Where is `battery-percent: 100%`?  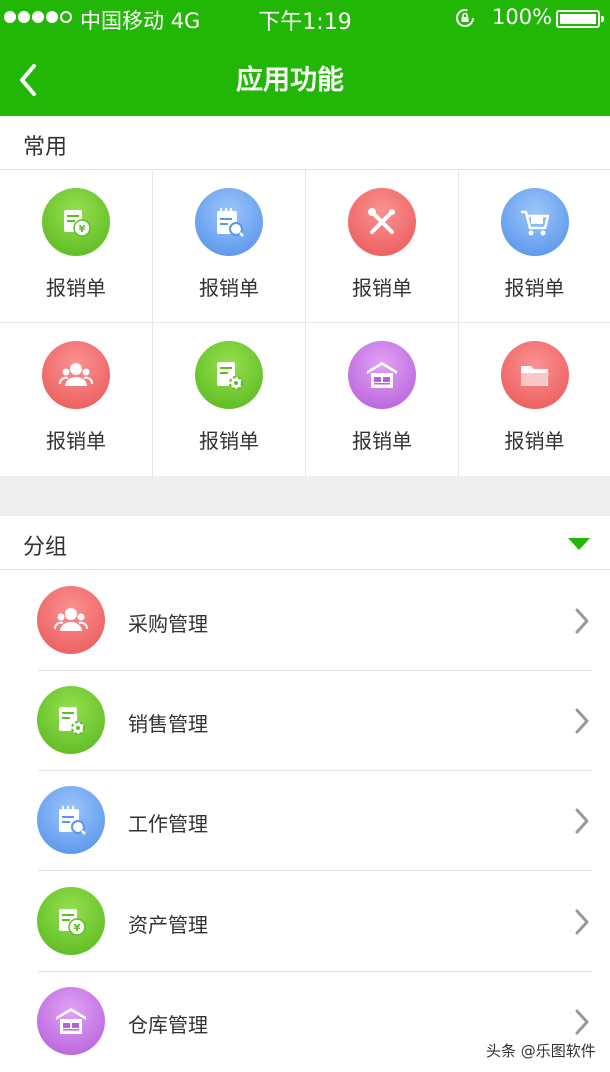 battery-percent: 100% is located at coordinates (522, 17).